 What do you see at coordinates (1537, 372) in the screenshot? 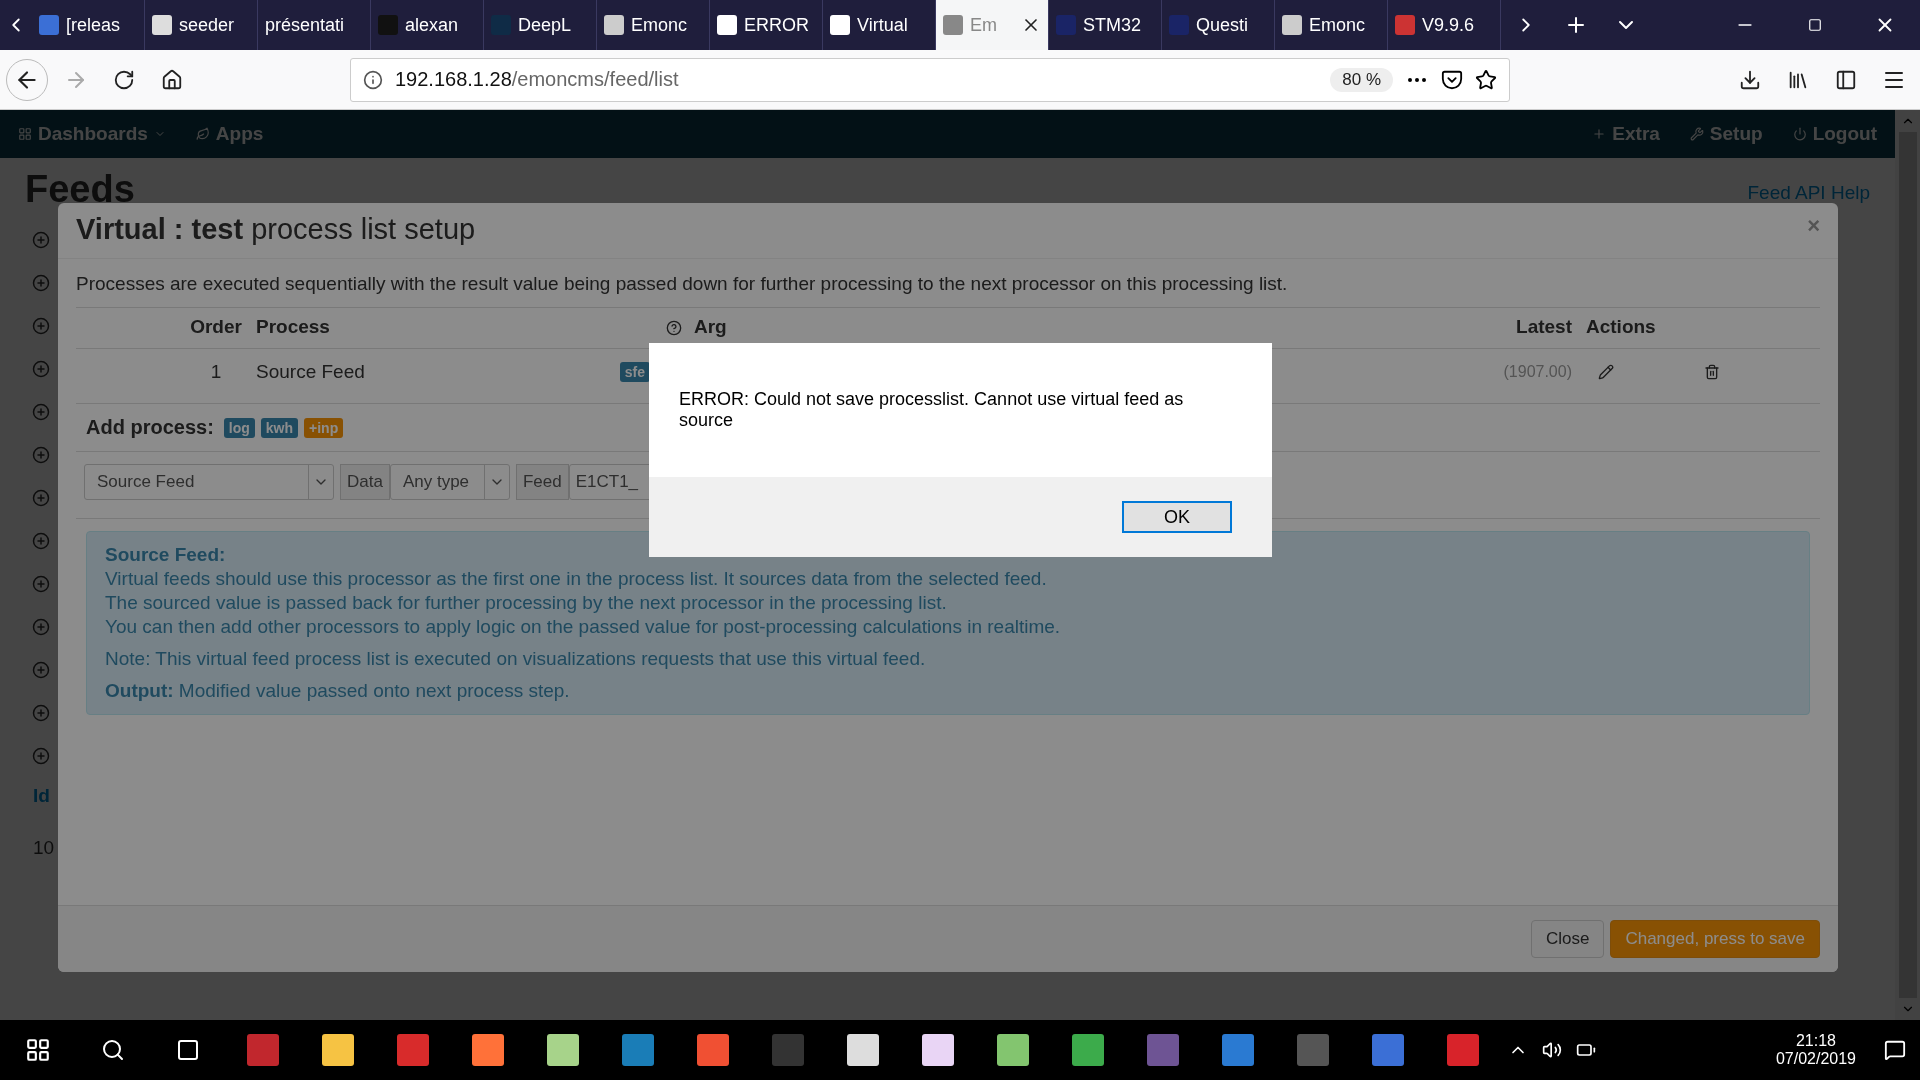
I see `latest-value: (1907.00)` at bounding box center [1537, 372].